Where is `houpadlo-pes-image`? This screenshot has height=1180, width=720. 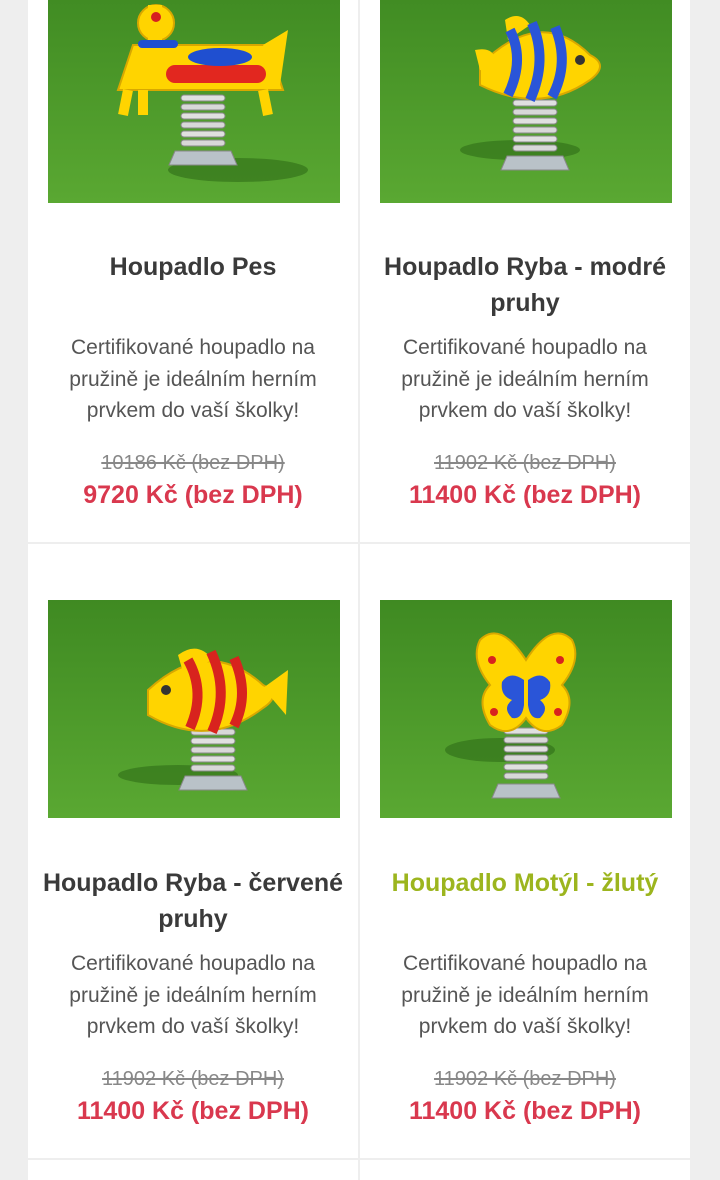
houpadlo-pes-image is located at coordinates (194, 101).